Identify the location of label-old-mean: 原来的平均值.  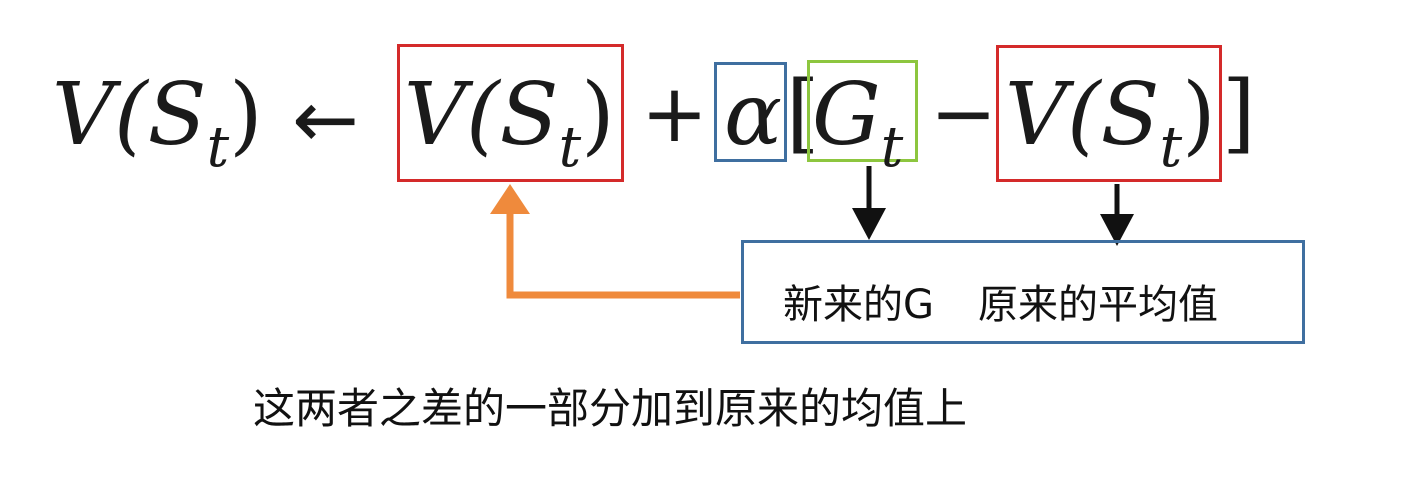
(1098, 305).